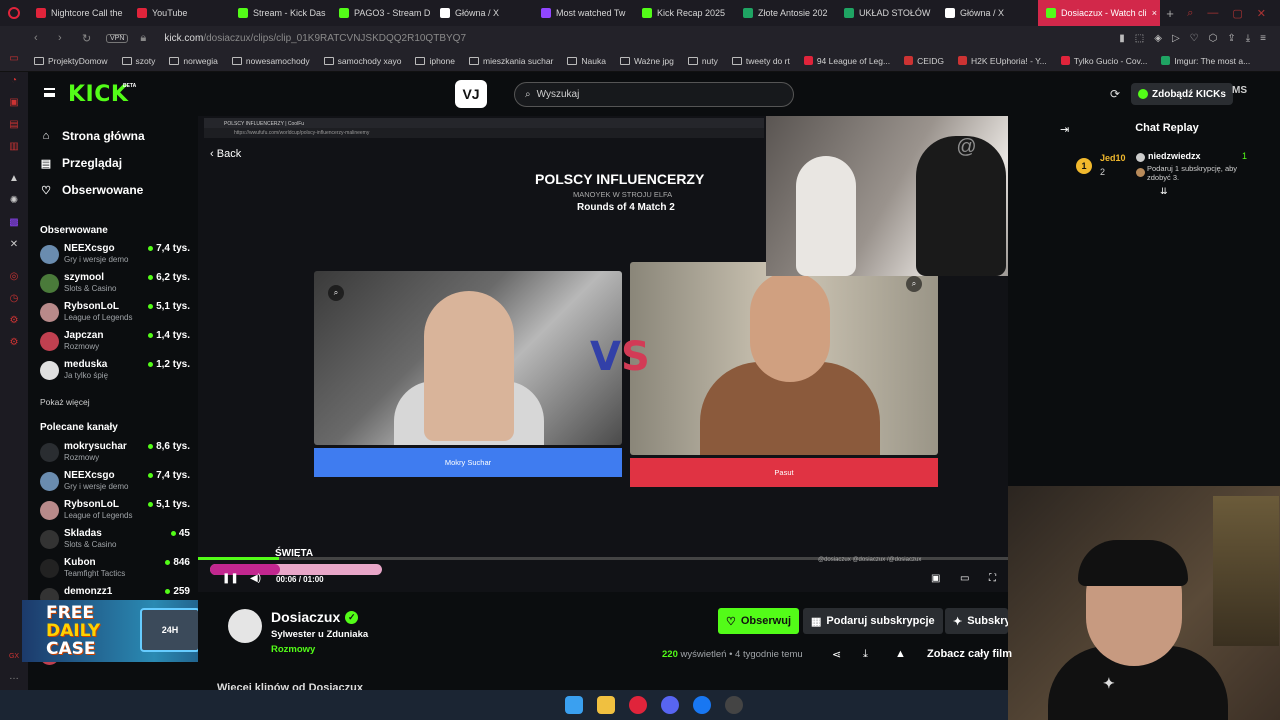 The image size is (1280, 720). What do you see at coordinates (14, 201) in the screenshot?
I see `chatgpt-icon: ✺` at bounding box center [14, 201].